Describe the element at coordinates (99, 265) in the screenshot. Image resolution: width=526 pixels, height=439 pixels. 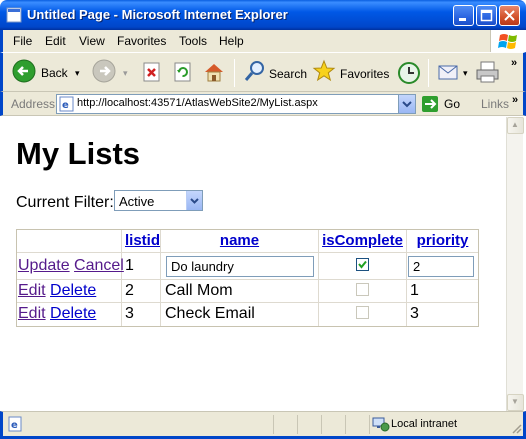
I see `cancel-link: Cancel` at that location.